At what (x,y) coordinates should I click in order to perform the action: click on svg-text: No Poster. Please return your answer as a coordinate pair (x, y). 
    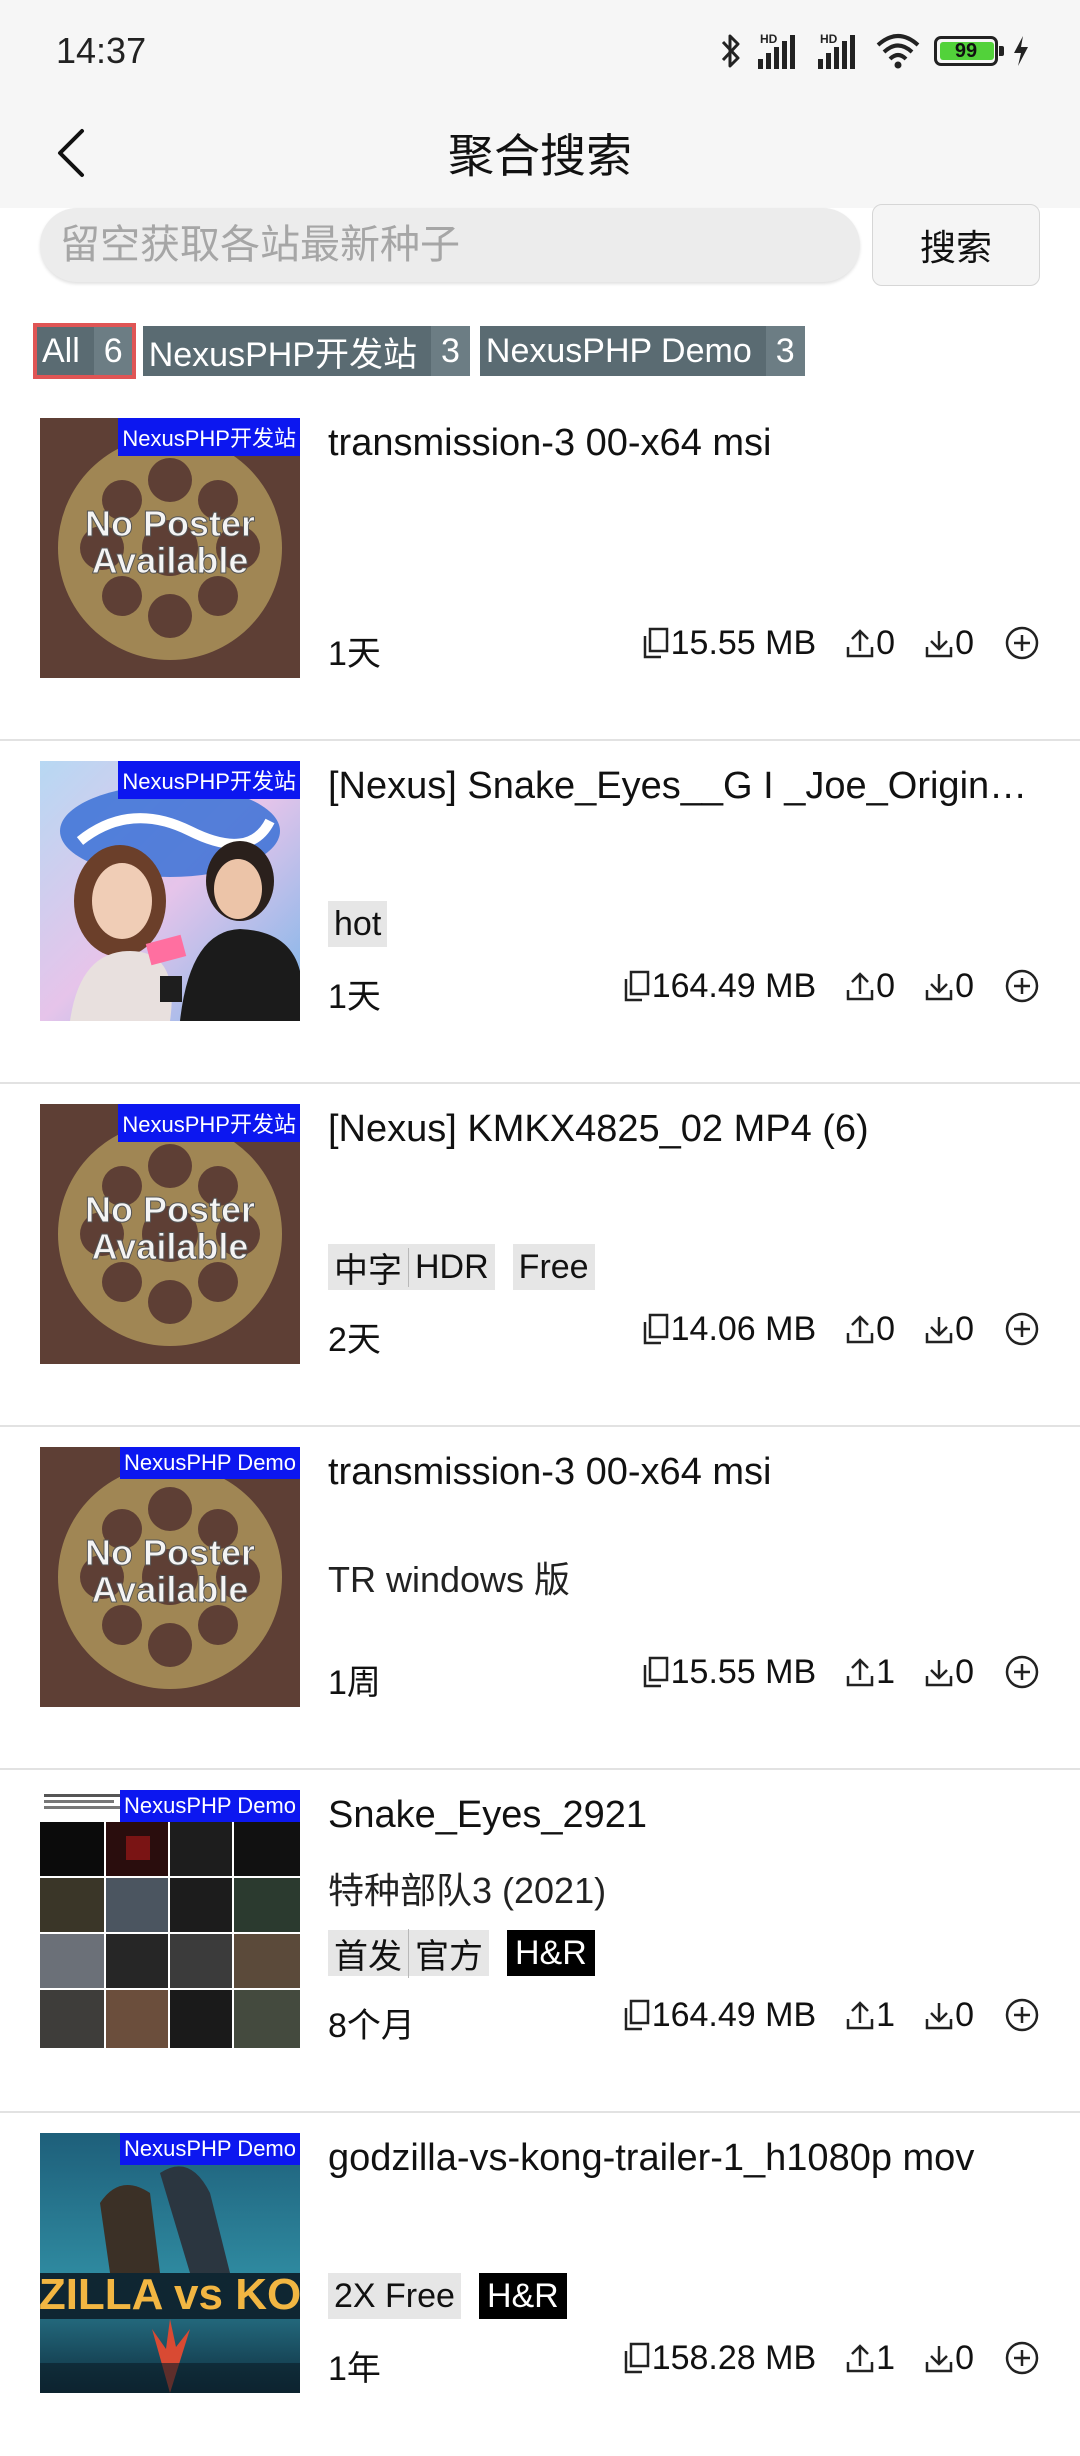
    Looking at the image, I should click on (170, 523).